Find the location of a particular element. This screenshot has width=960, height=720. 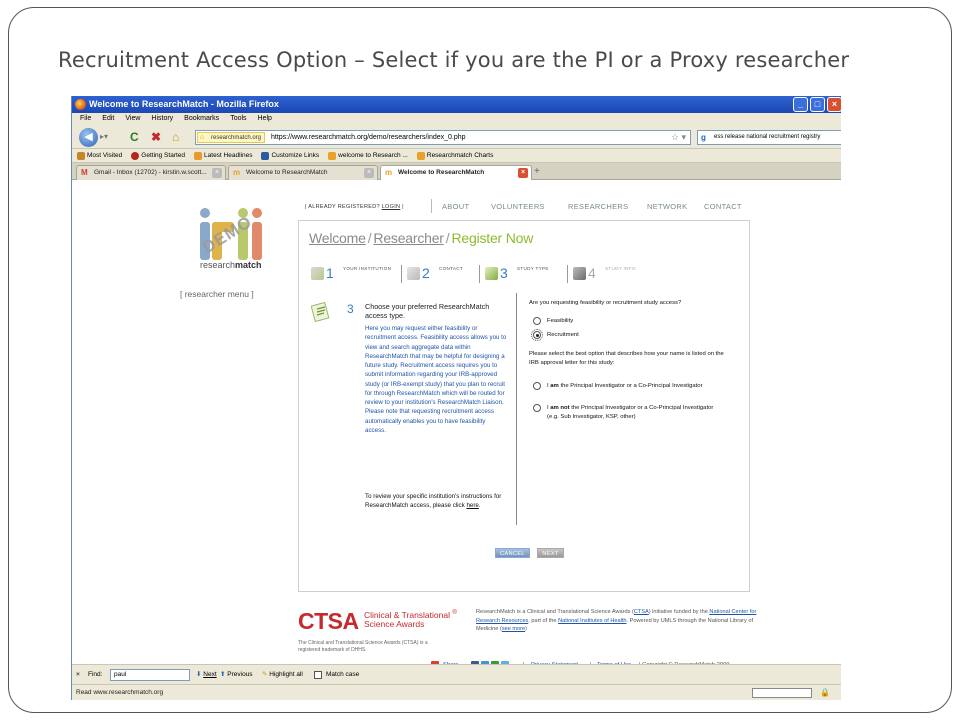

bookmark-latest-headlines: Latest Headlines is located at coordinates (223, 155).